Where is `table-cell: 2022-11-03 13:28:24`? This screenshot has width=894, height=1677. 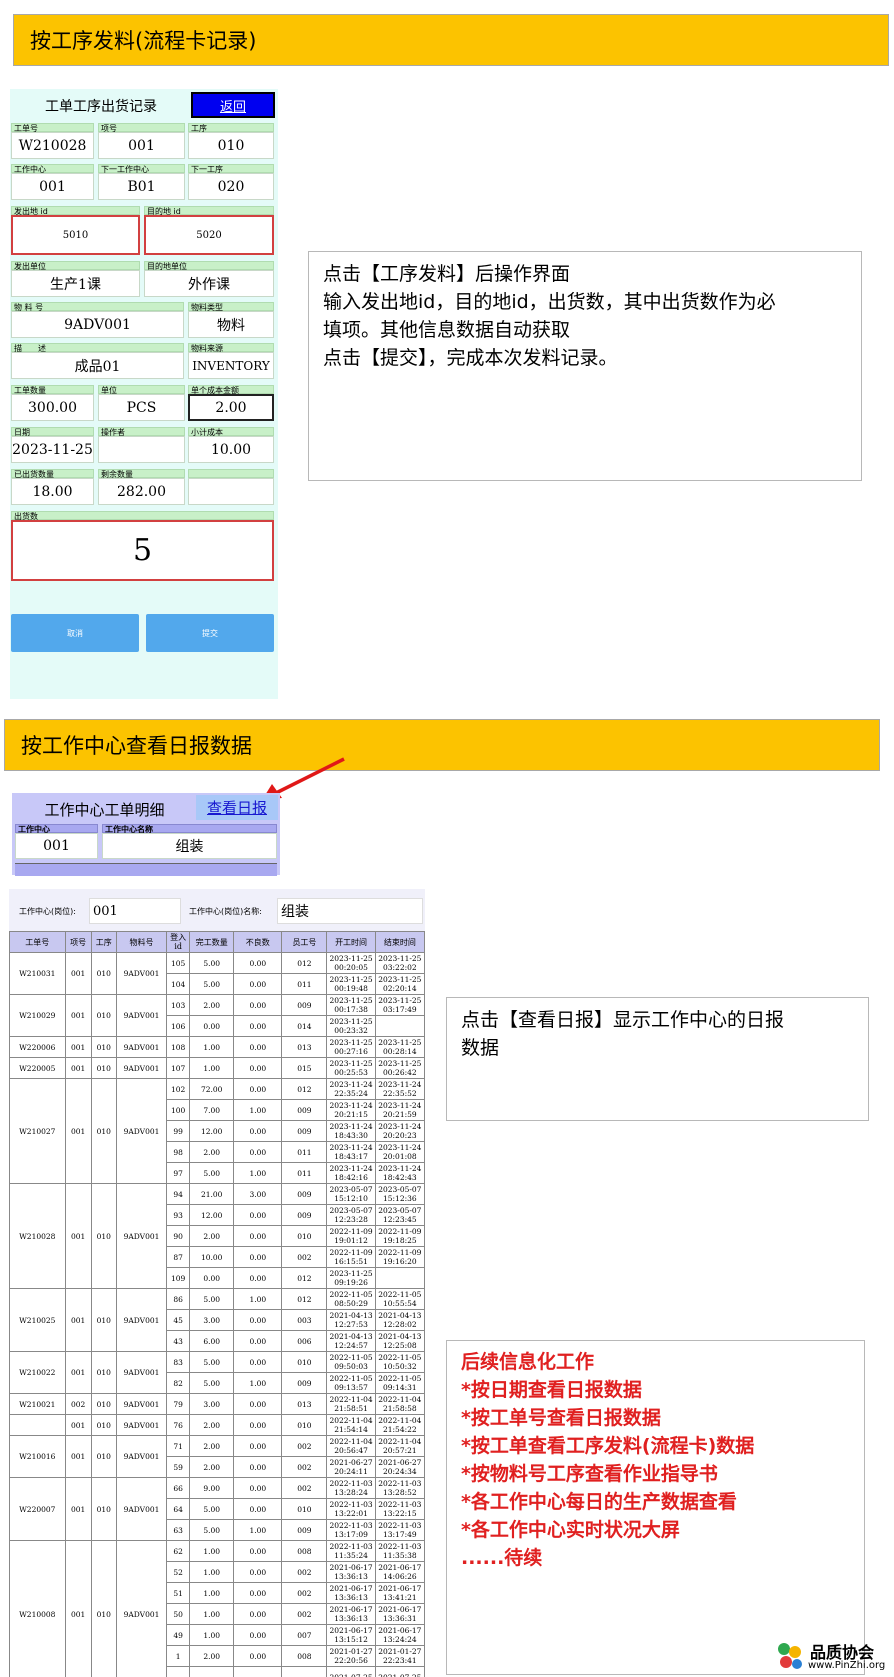 table-cell: 2022-11-03 13:28:24 is located at coordinates (351, 1488).